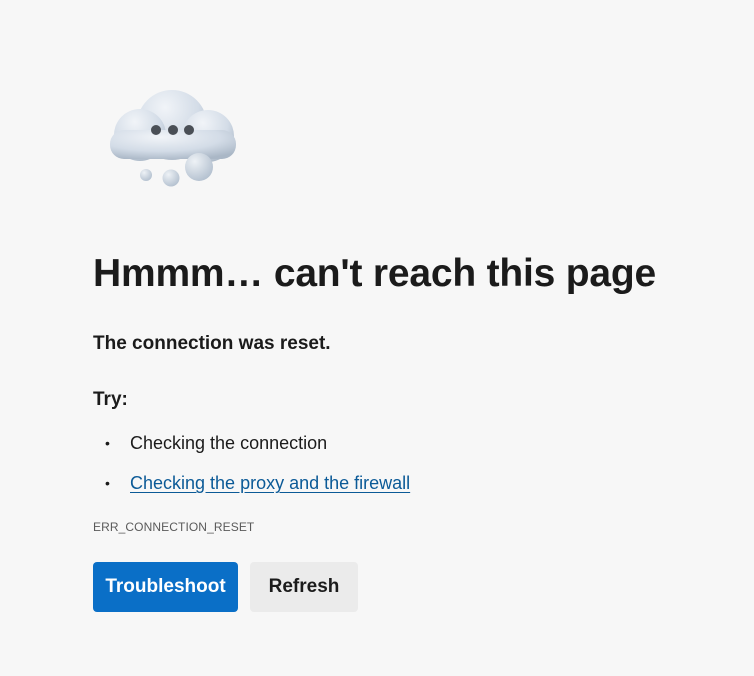  I want to click on cloud-thinking-icon, so click(173, 138).